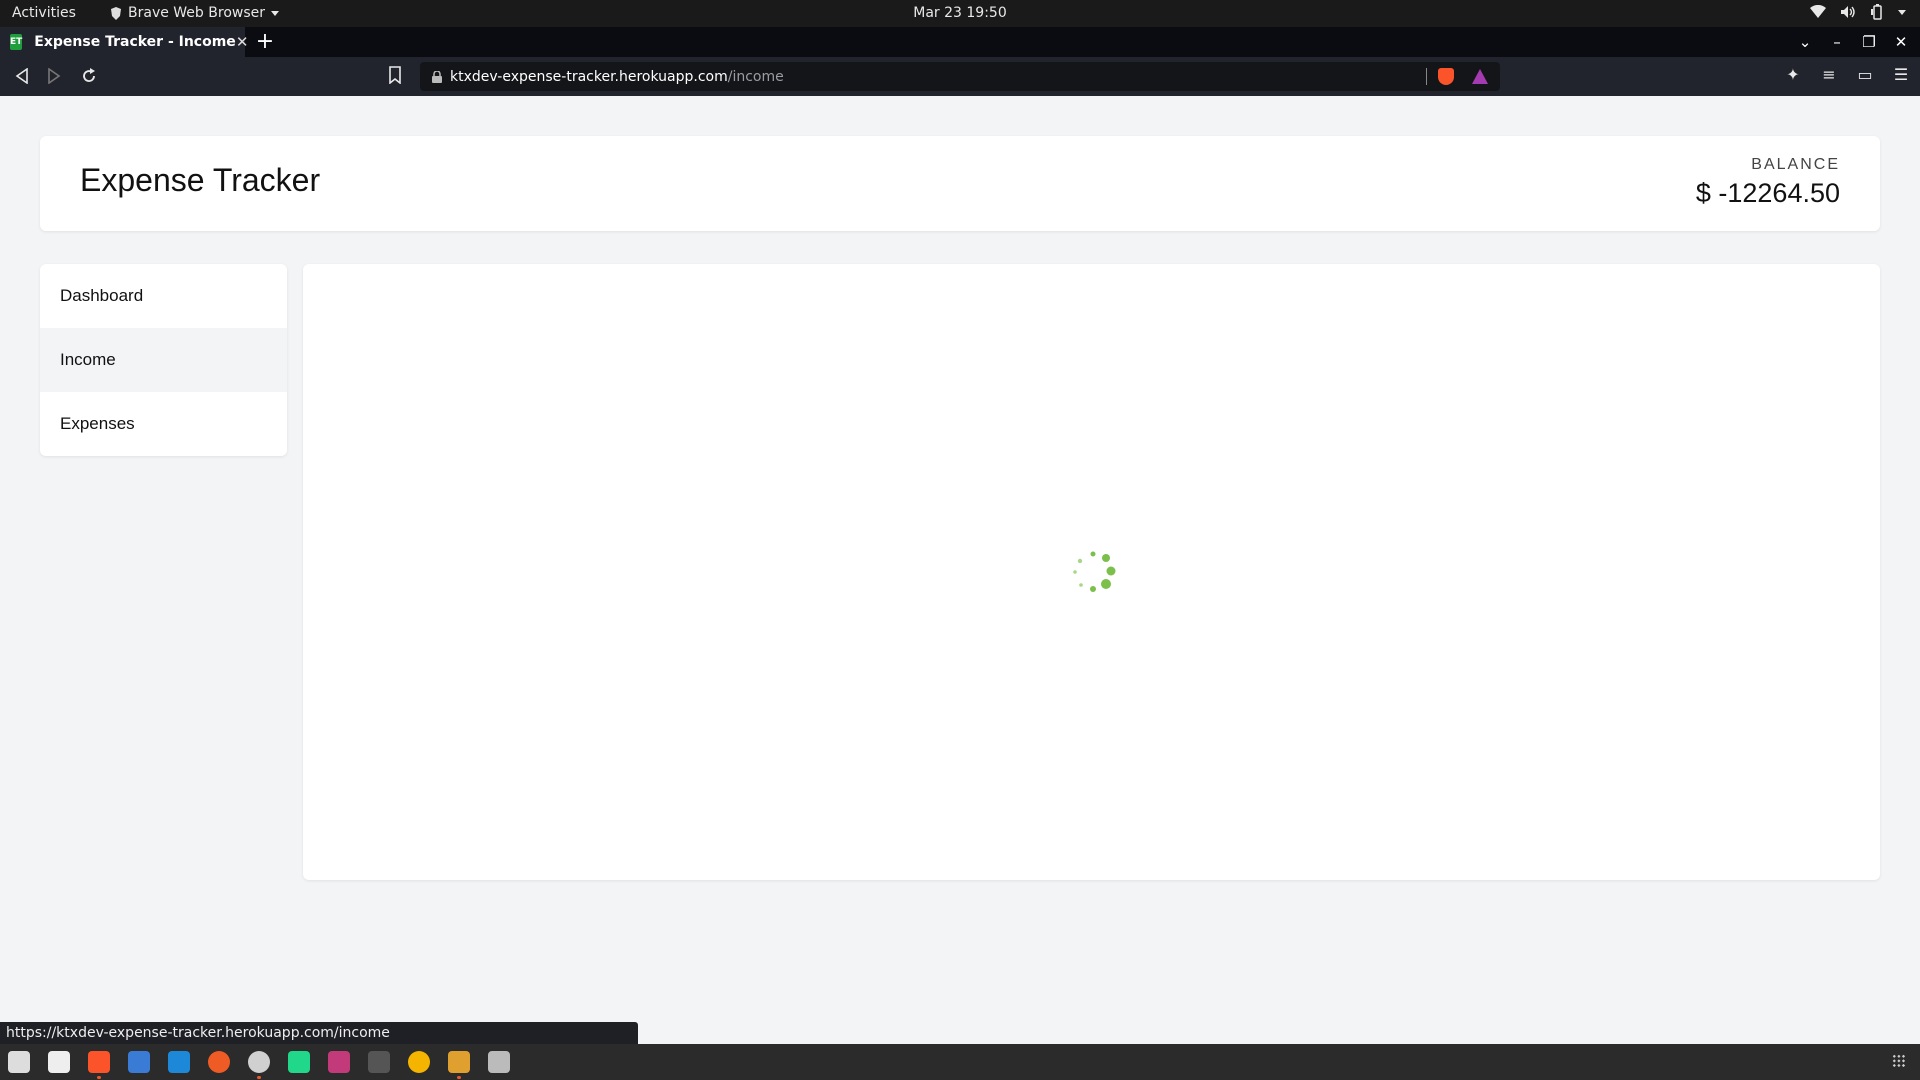 This screenshot has height=1080, width=1920. What do you see at coordinates (1899, 1061) in the screenshot?
I see `show-apps-icon` at bounding box center [1899, 1061].